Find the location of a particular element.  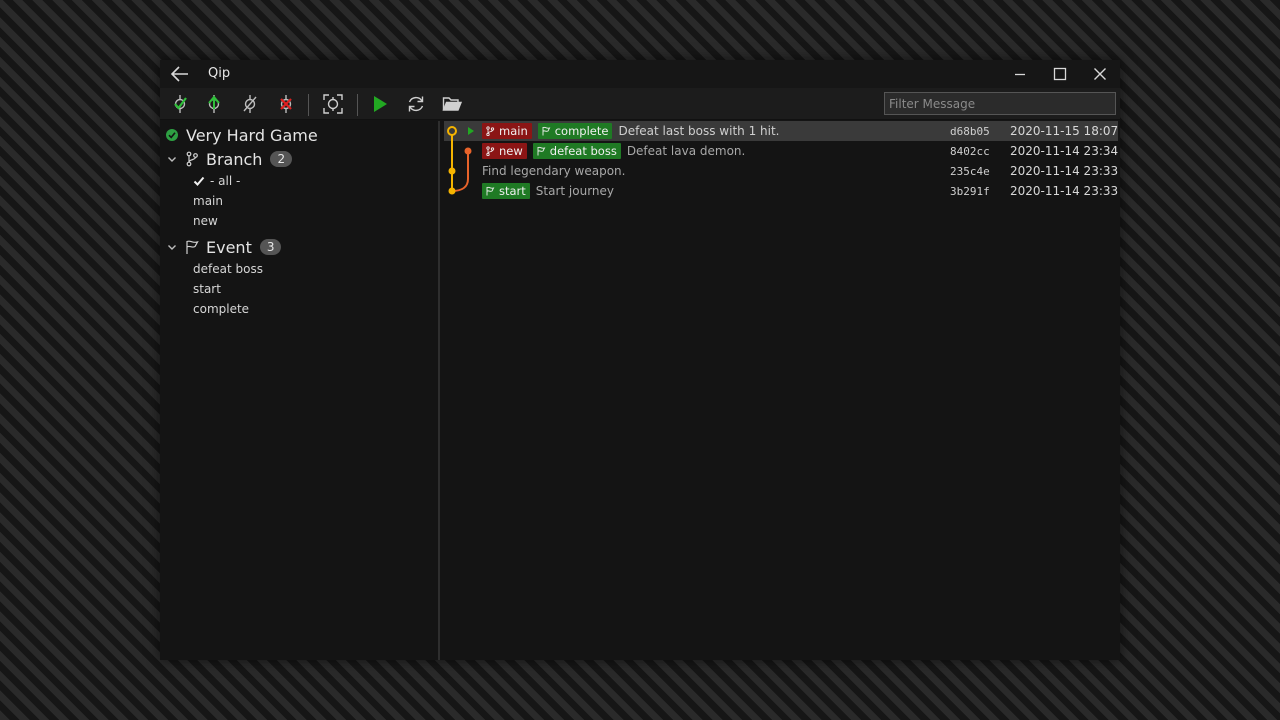

push-icon is located at coordinates (214, 104).